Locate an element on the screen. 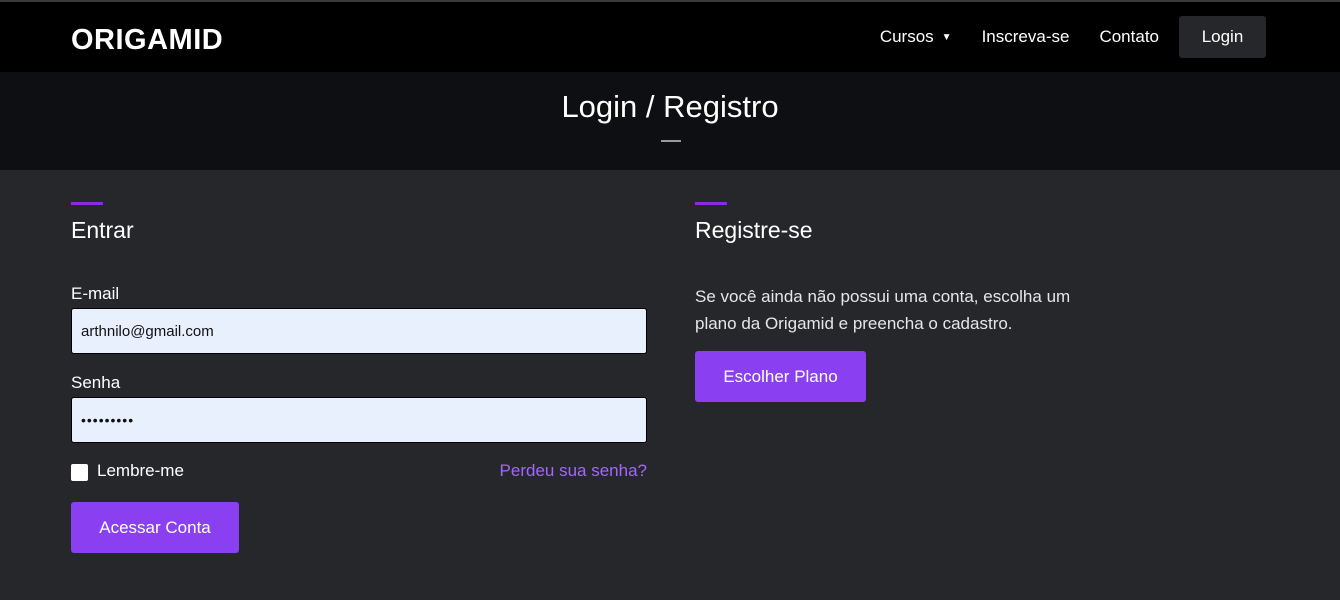 This screenshot has width=1340, height=600. nav-cursos-label: Cursos is located at coordinates (906, 36).